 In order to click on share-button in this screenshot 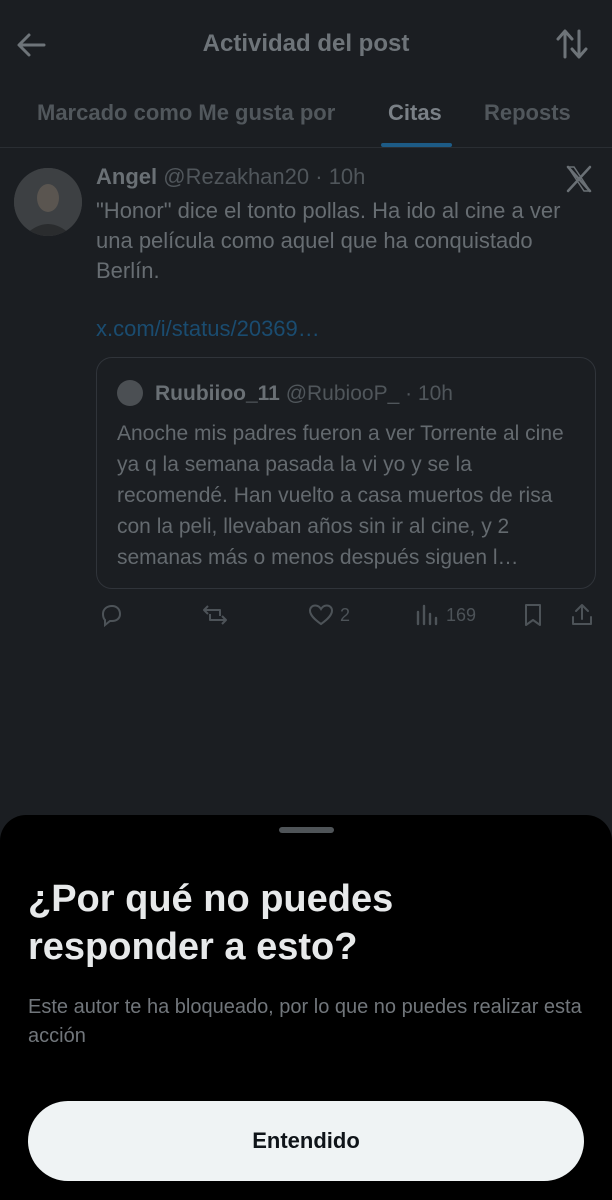, I will do `click(582, 615)`.